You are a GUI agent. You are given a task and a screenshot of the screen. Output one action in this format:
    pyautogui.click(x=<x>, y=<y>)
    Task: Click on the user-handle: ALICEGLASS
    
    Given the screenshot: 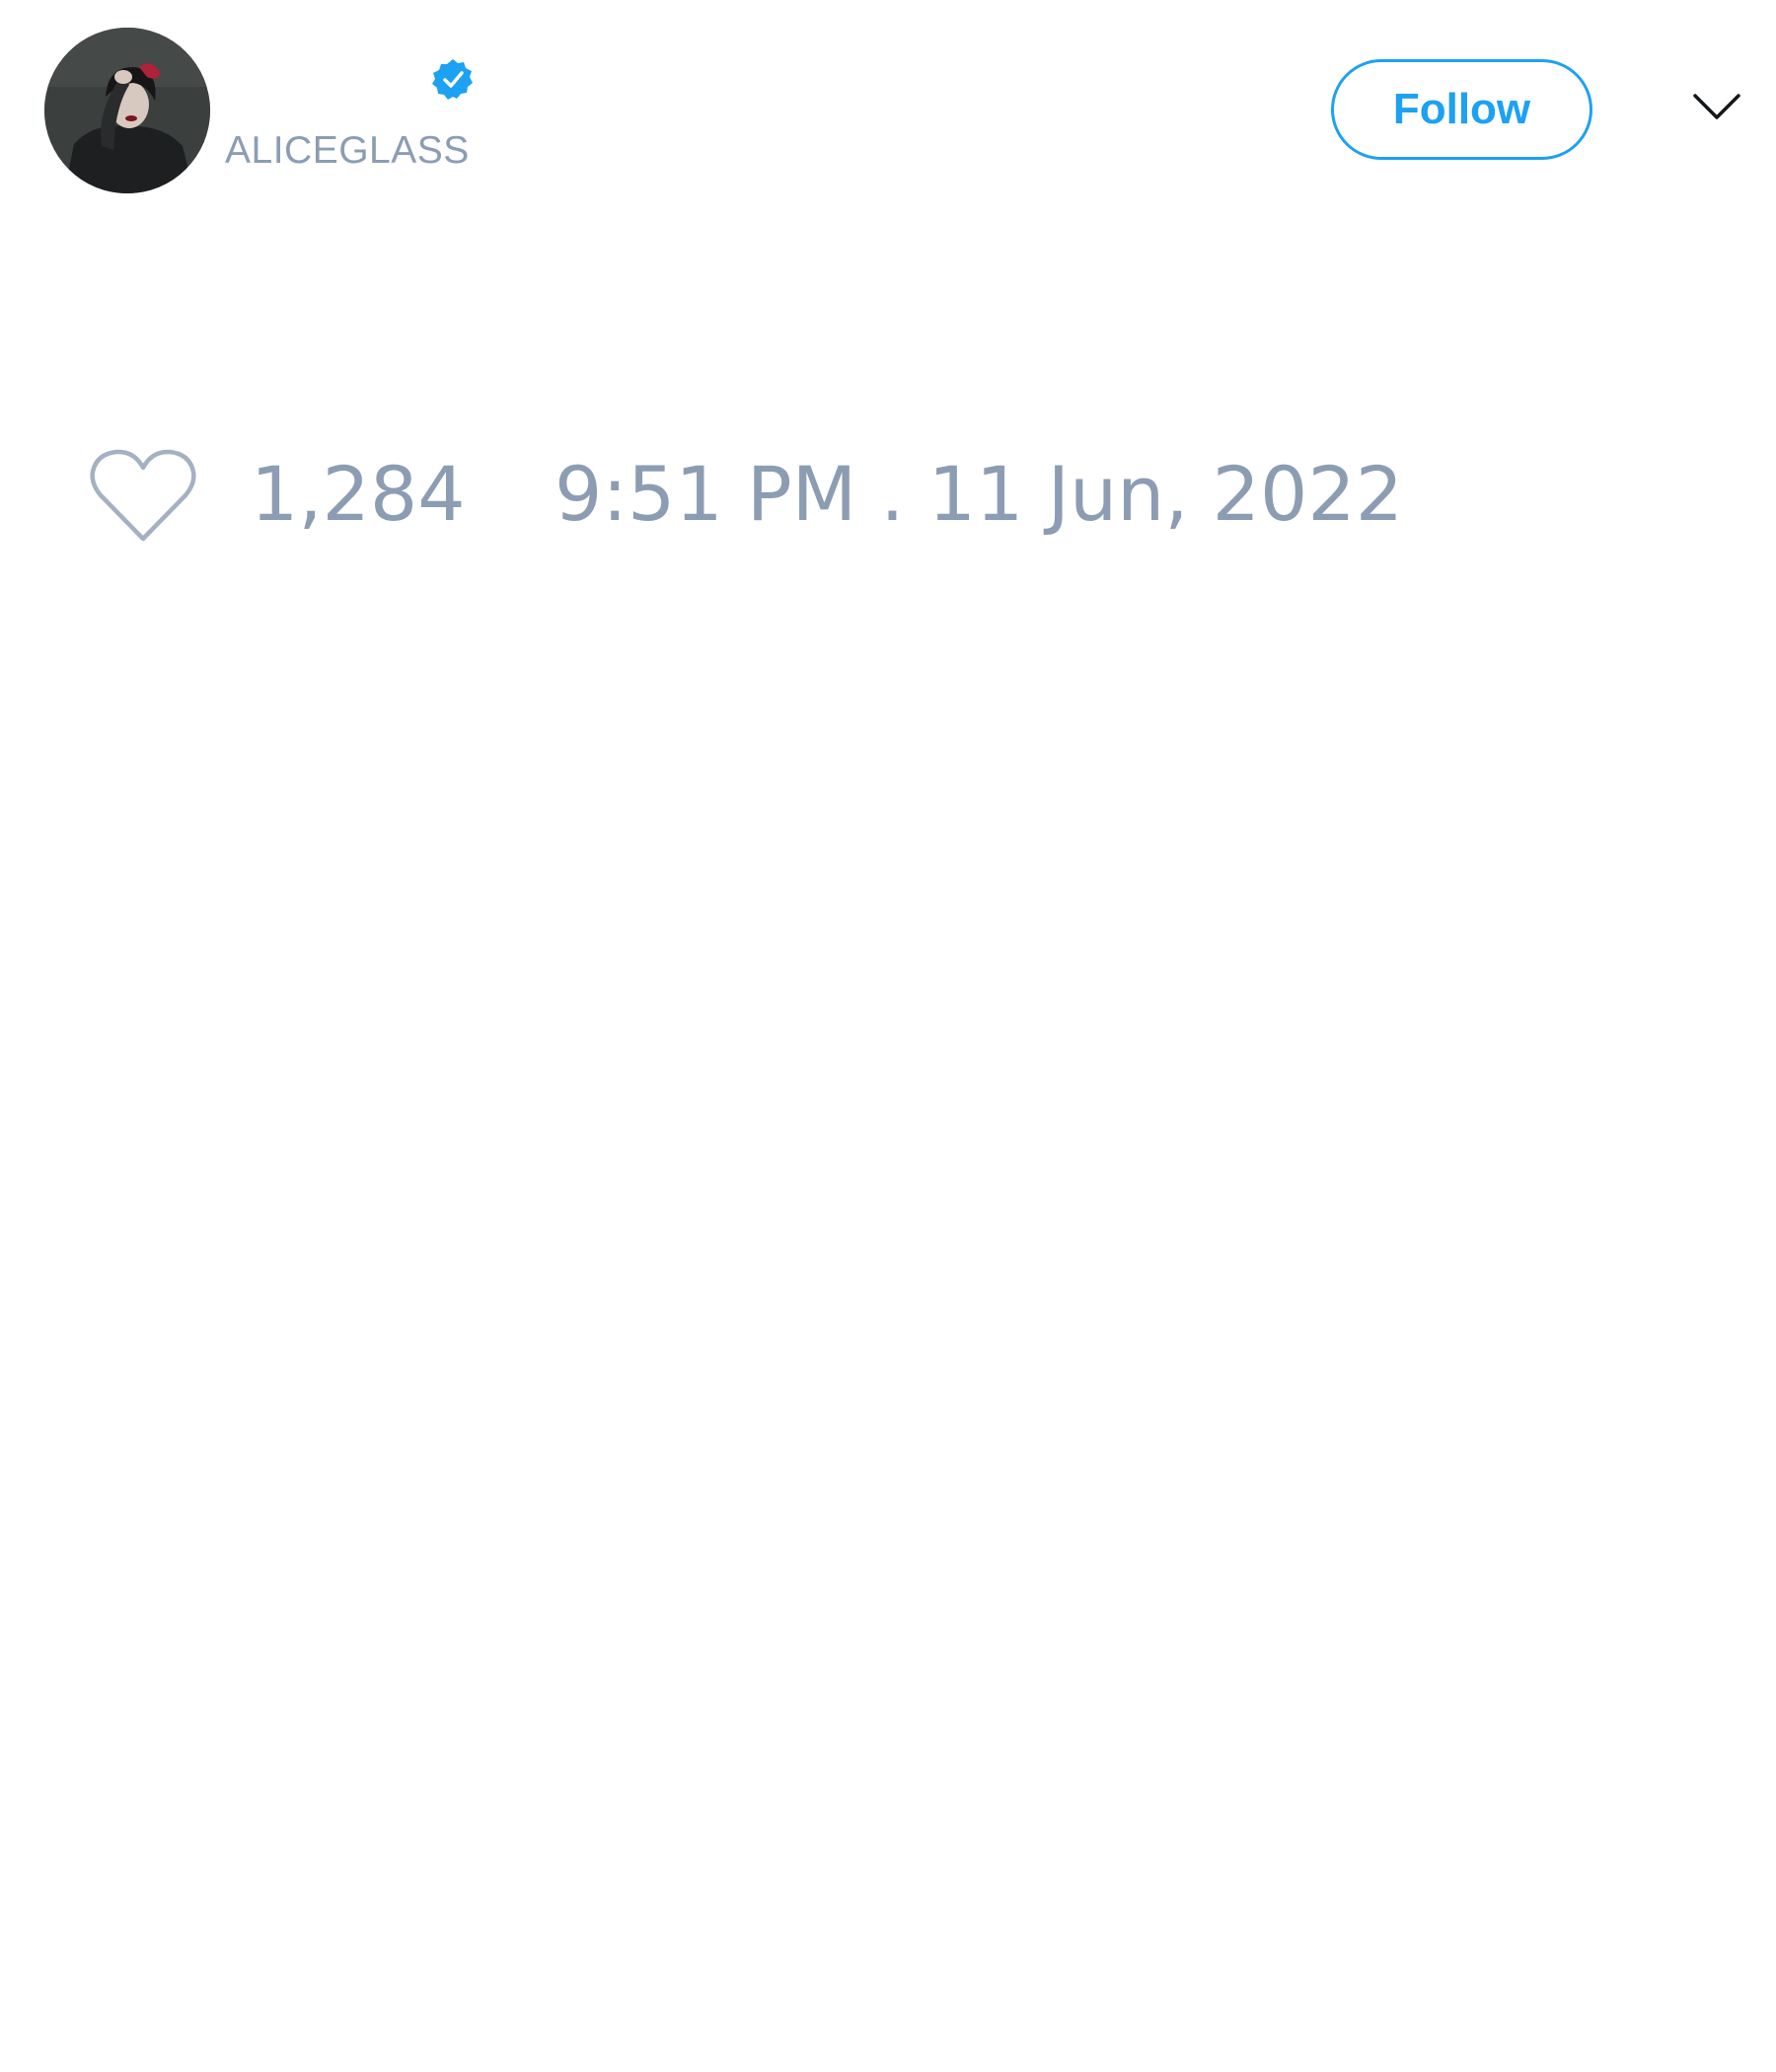 What is the action you would take?
    pyautogui.click(x=348, y=151)
    